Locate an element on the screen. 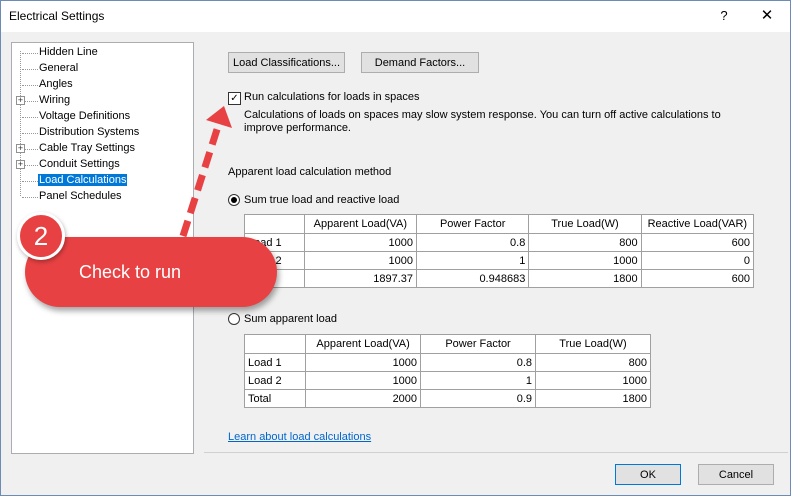 The height and width of the screenshot is (496, 791). callout-bubble: Check to run is located at coordinates (151, 272).